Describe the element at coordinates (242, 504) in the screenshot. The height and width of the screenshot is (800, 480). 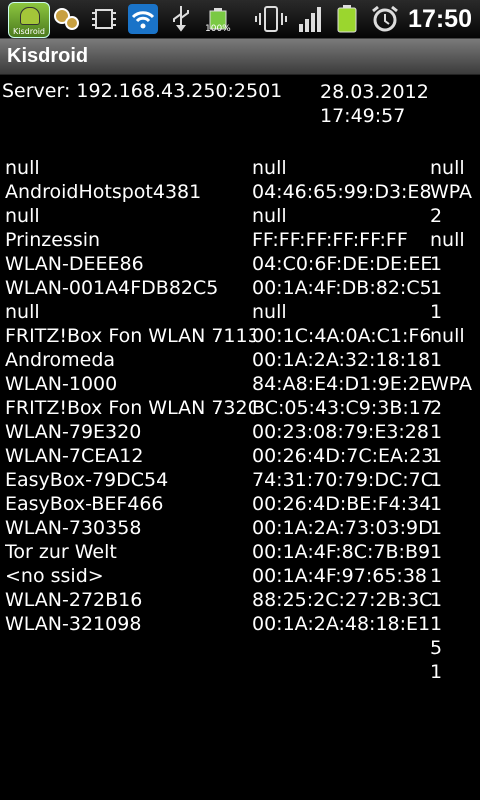
I see `list-item: EasyBox-BEF466 00:26:4D:BE:F4:34 1` at that location.